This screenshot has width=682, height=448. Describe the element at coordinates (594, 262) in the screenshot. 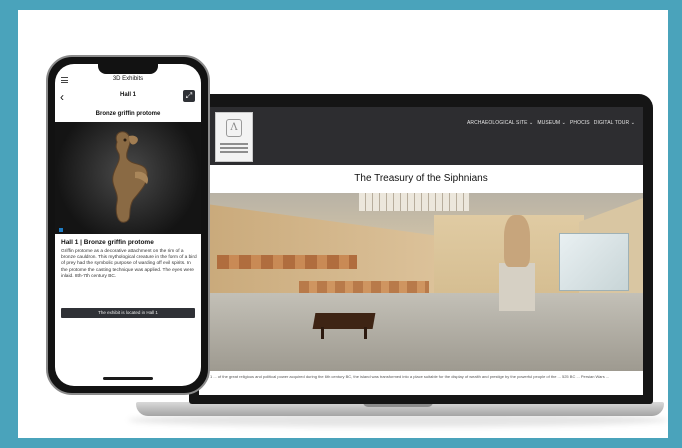

I see `display-case` at that location.